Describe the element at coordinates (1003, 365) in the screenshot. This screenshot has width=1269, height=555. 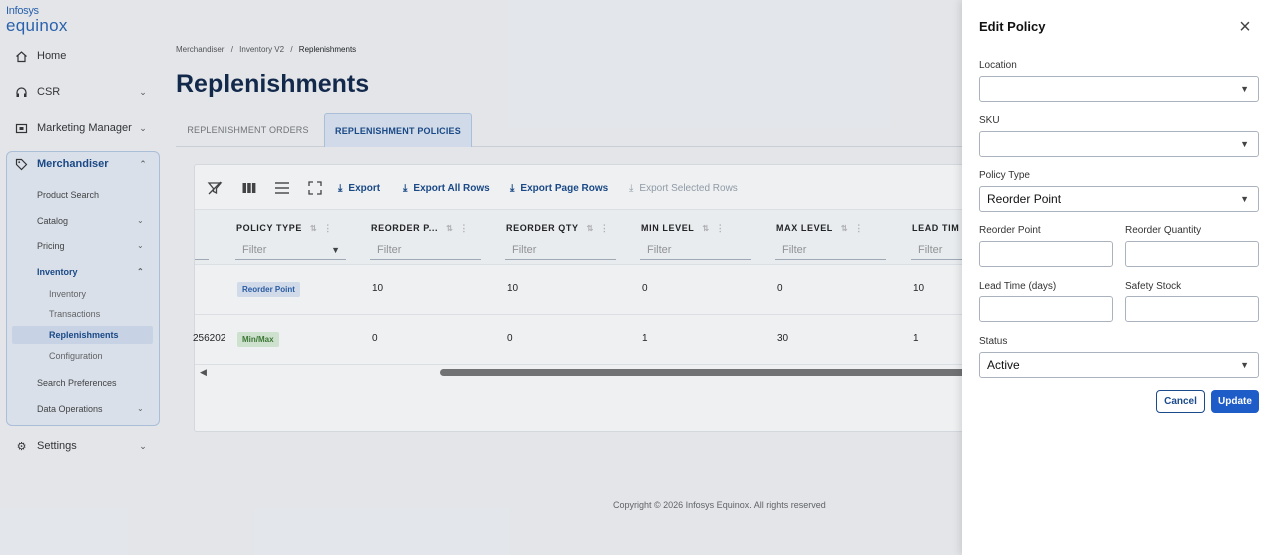
I see `status-value: Active` at that location.